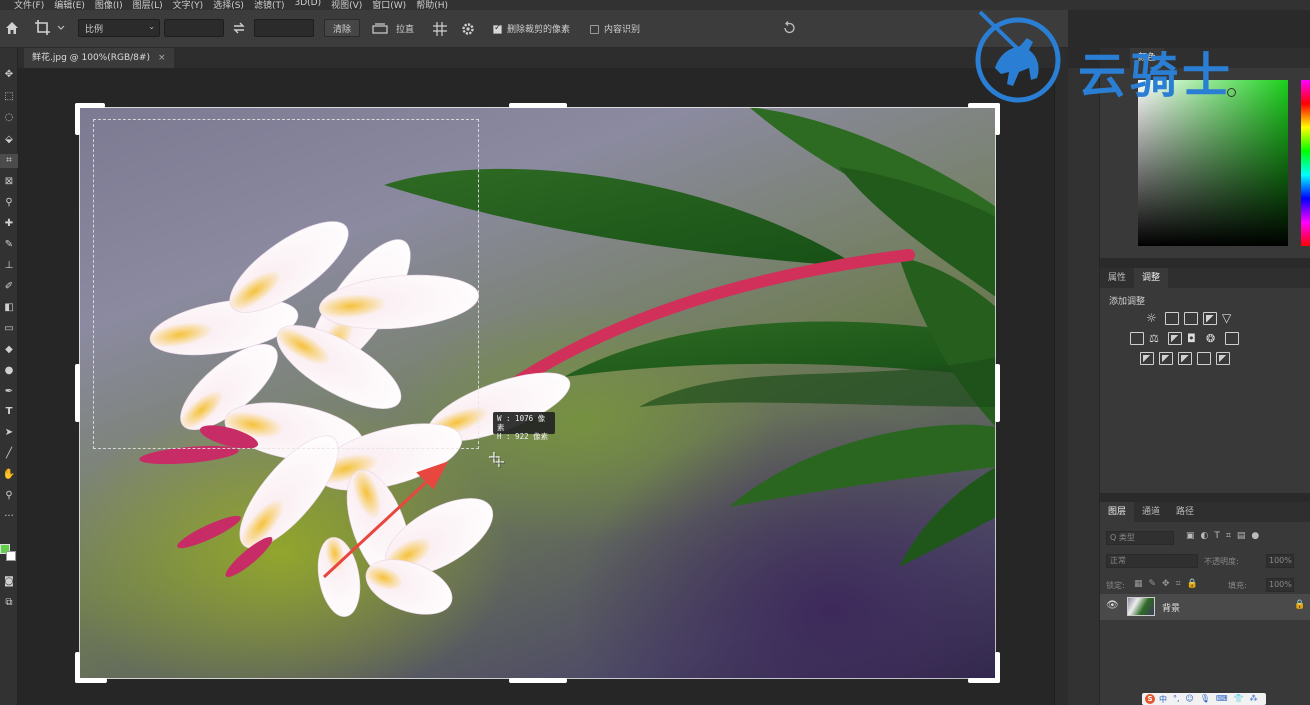  What do you see at coordinates (9, 203) in the screenshot?
I see `eyedropper-tool-icon: ⚲` at bounding box center [9, 203].